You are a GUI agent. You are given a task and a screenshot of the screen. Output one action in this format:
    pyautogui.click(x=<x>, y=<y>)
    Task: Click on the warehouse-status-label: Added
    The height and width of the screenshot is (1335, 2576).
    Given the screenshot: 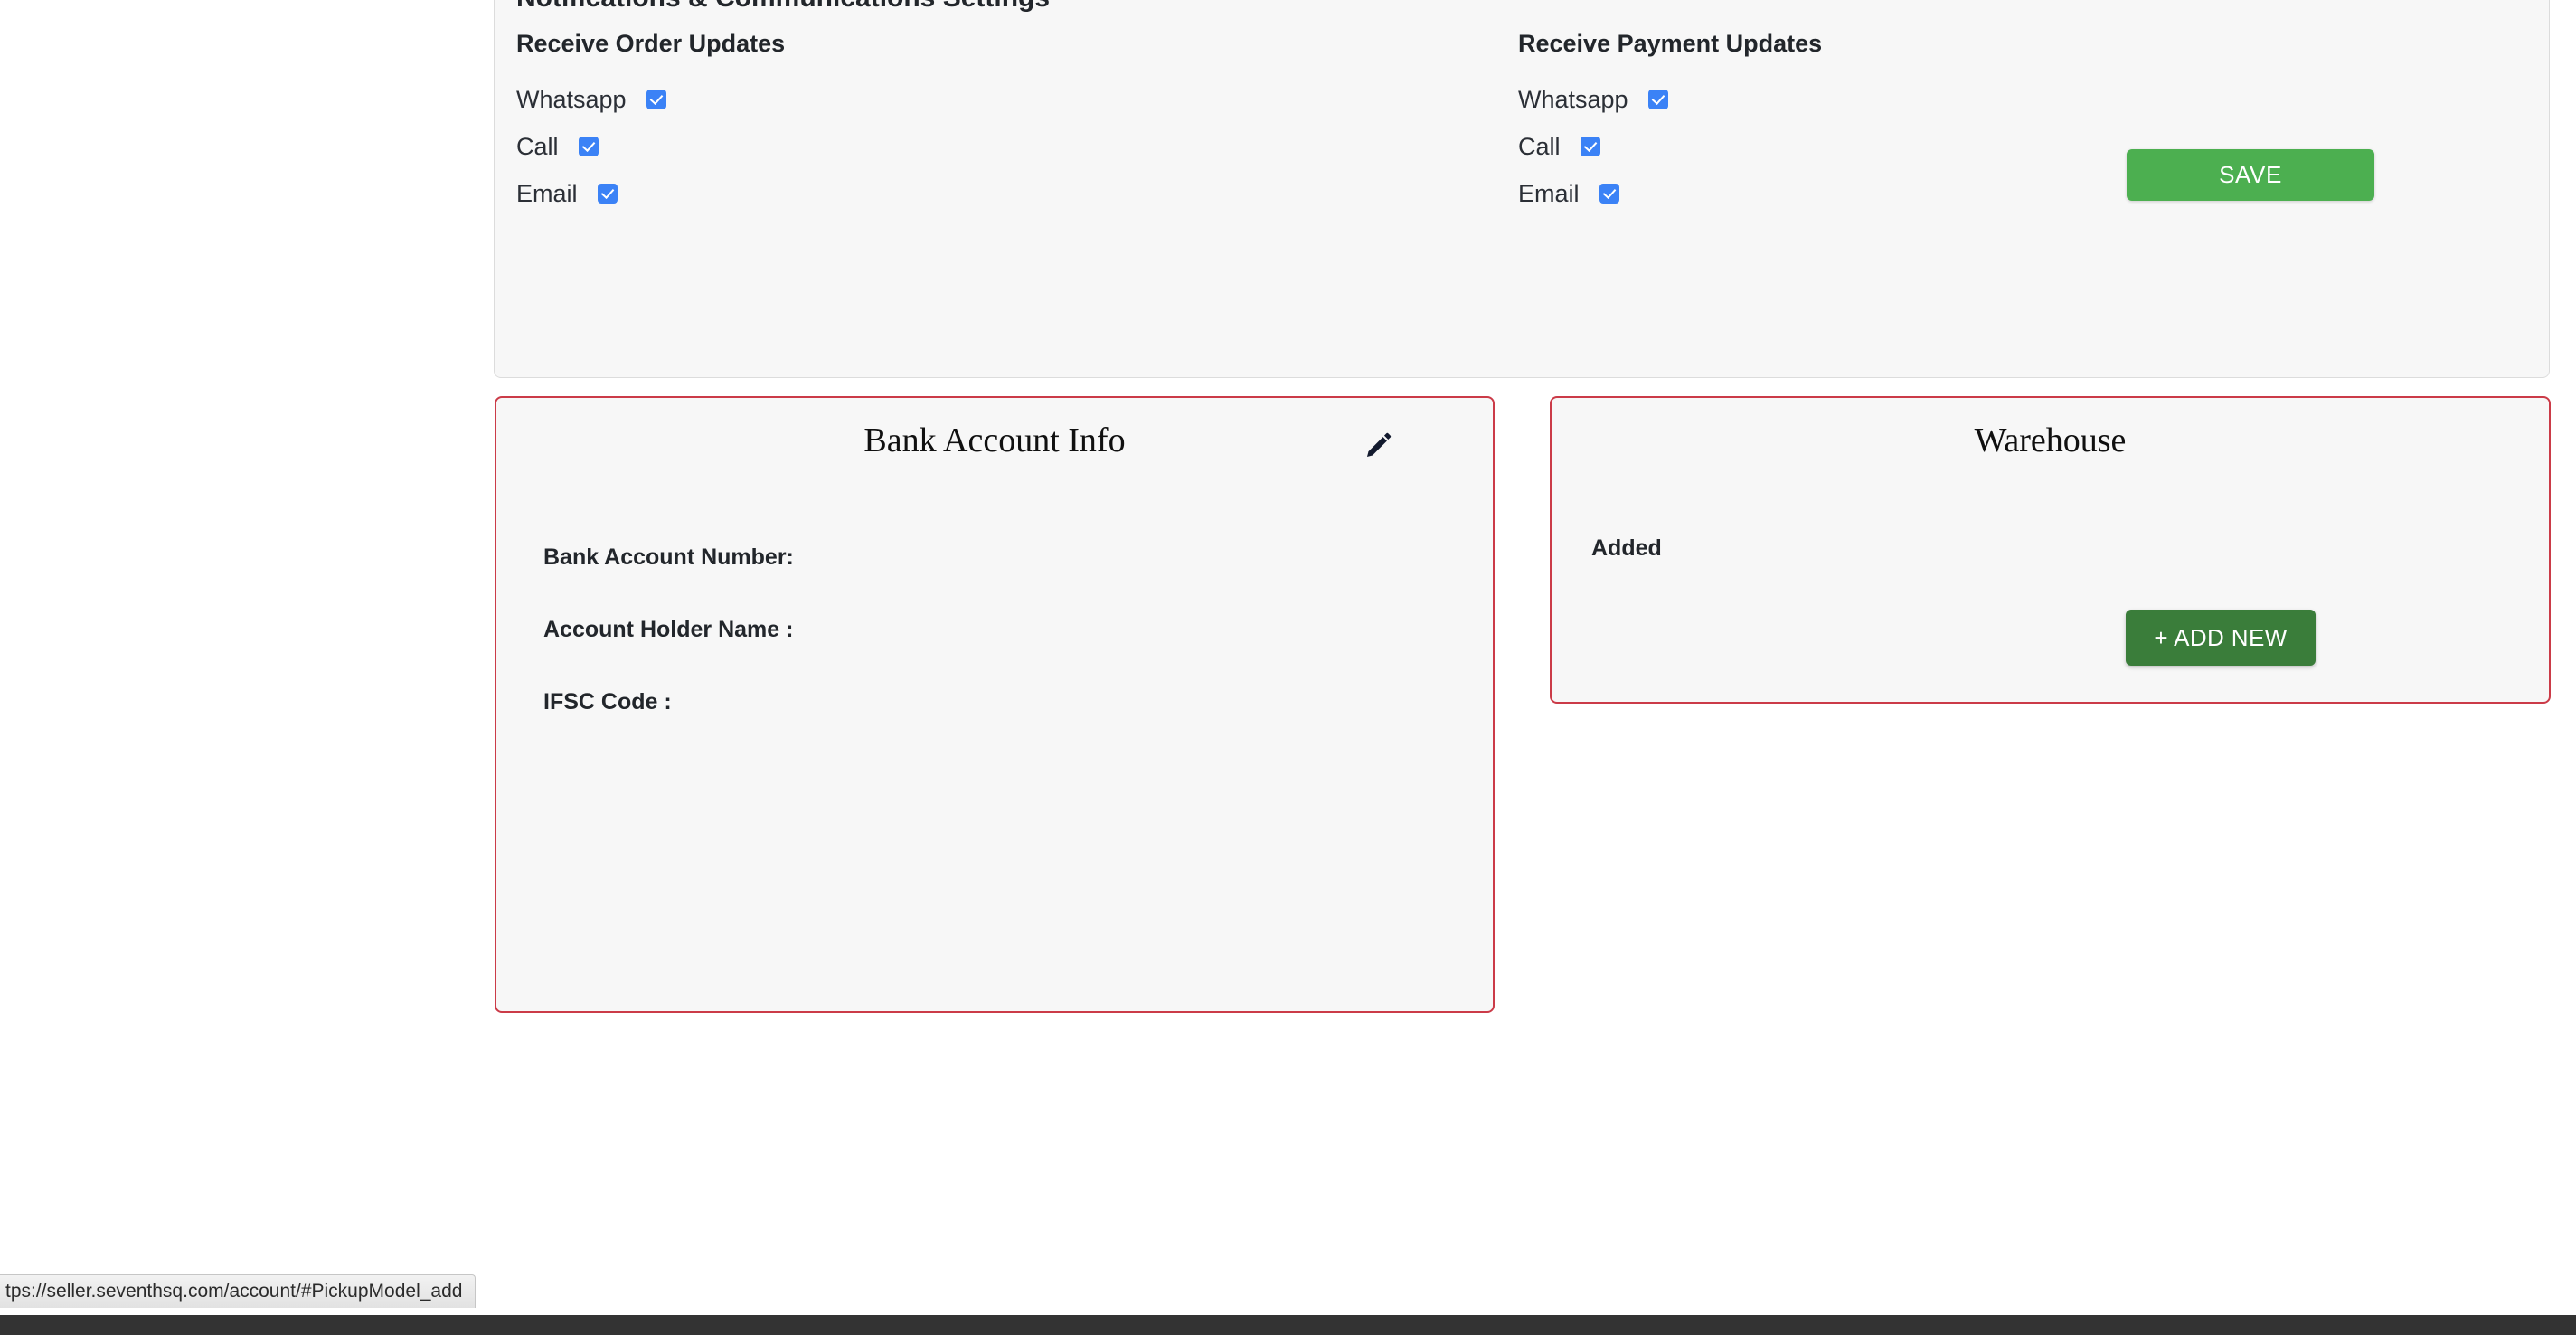 What is the action you would take?
    pyautogui.click(x=1626, y=548)
    